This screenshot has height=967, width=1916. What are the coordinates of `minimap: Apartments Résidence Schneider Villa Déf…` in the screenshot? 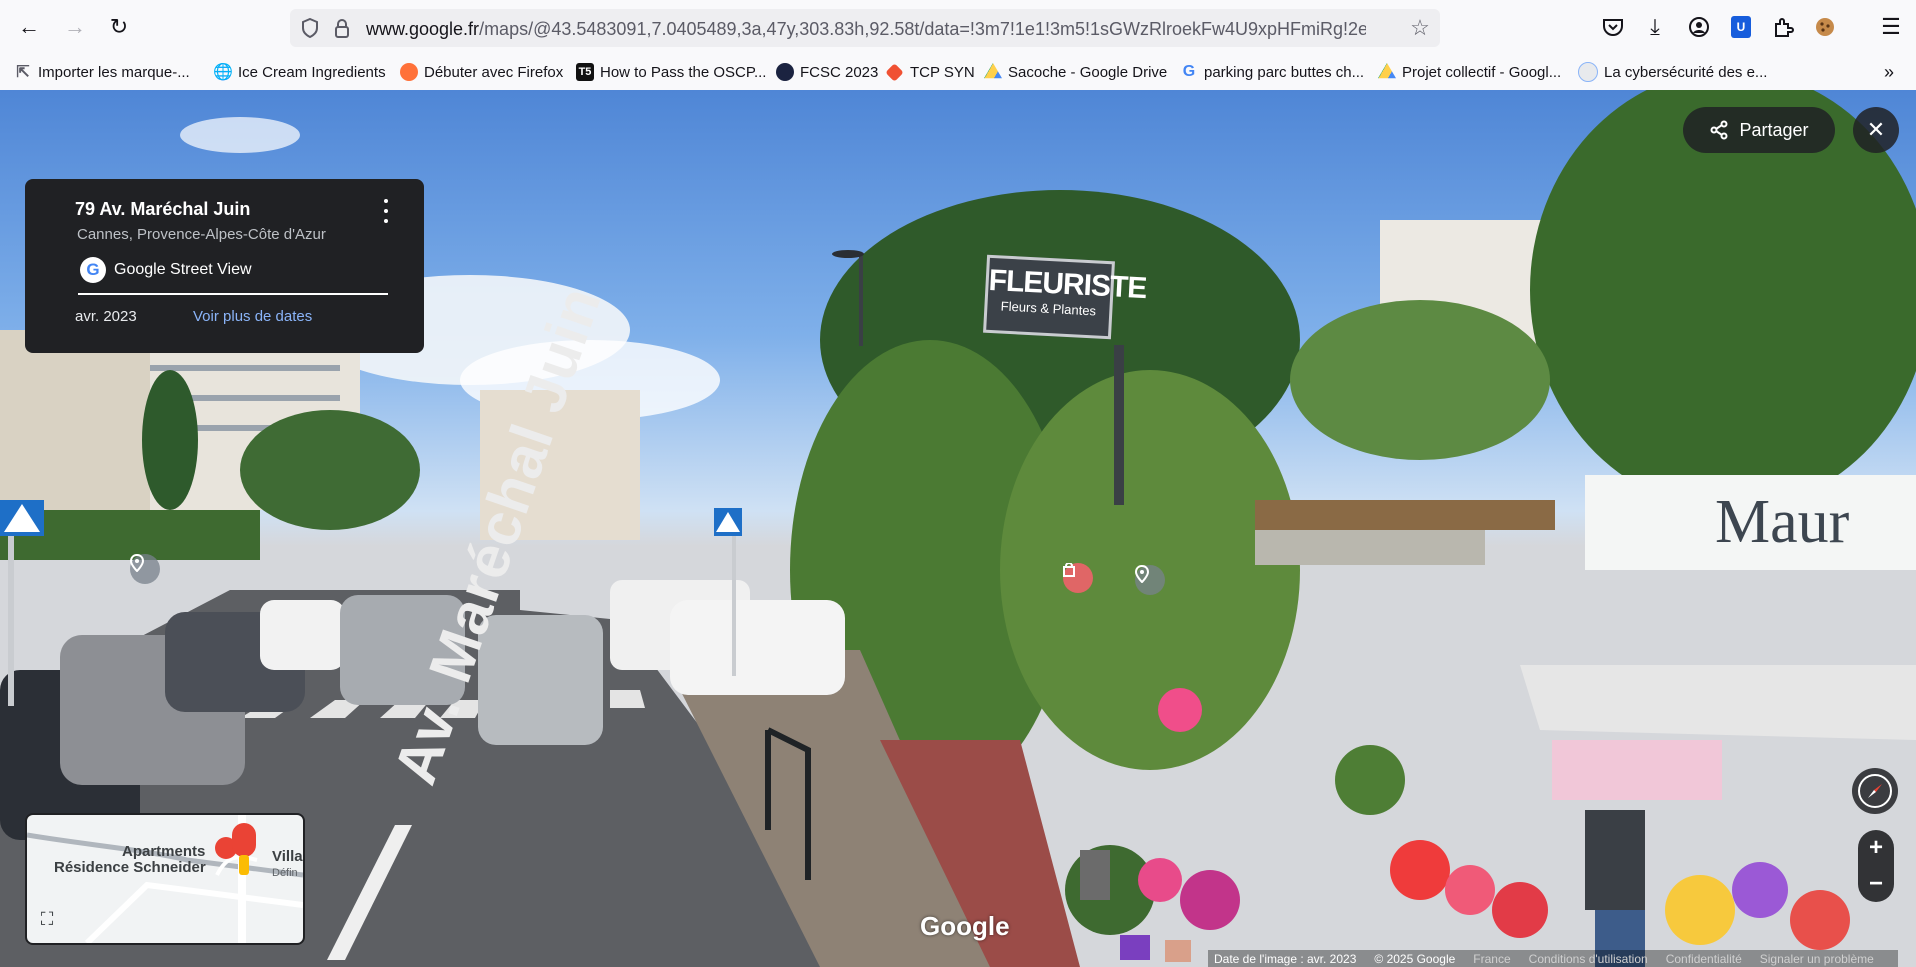 It's located at (165, 879).